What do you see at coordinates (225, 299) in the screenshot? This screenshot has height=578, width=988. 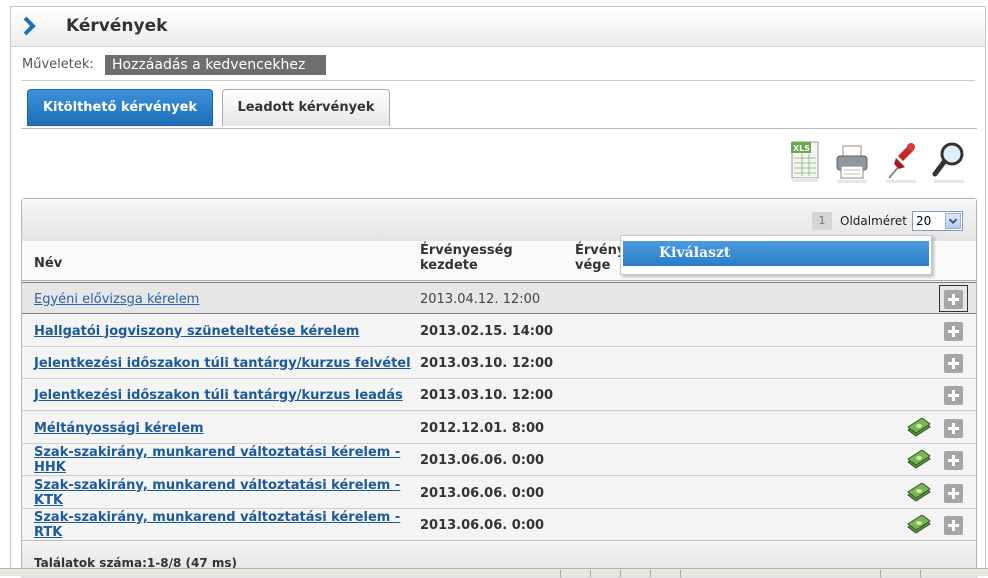 I see `request-name-link: Egyéni elővizsga kérelem` at bounding box center [225, 299].